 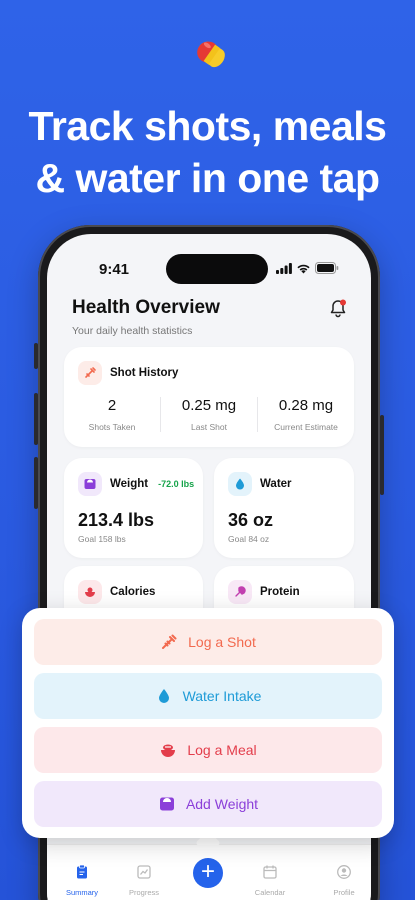 I want to click on water-header: Water, so click(x=260, y=484).